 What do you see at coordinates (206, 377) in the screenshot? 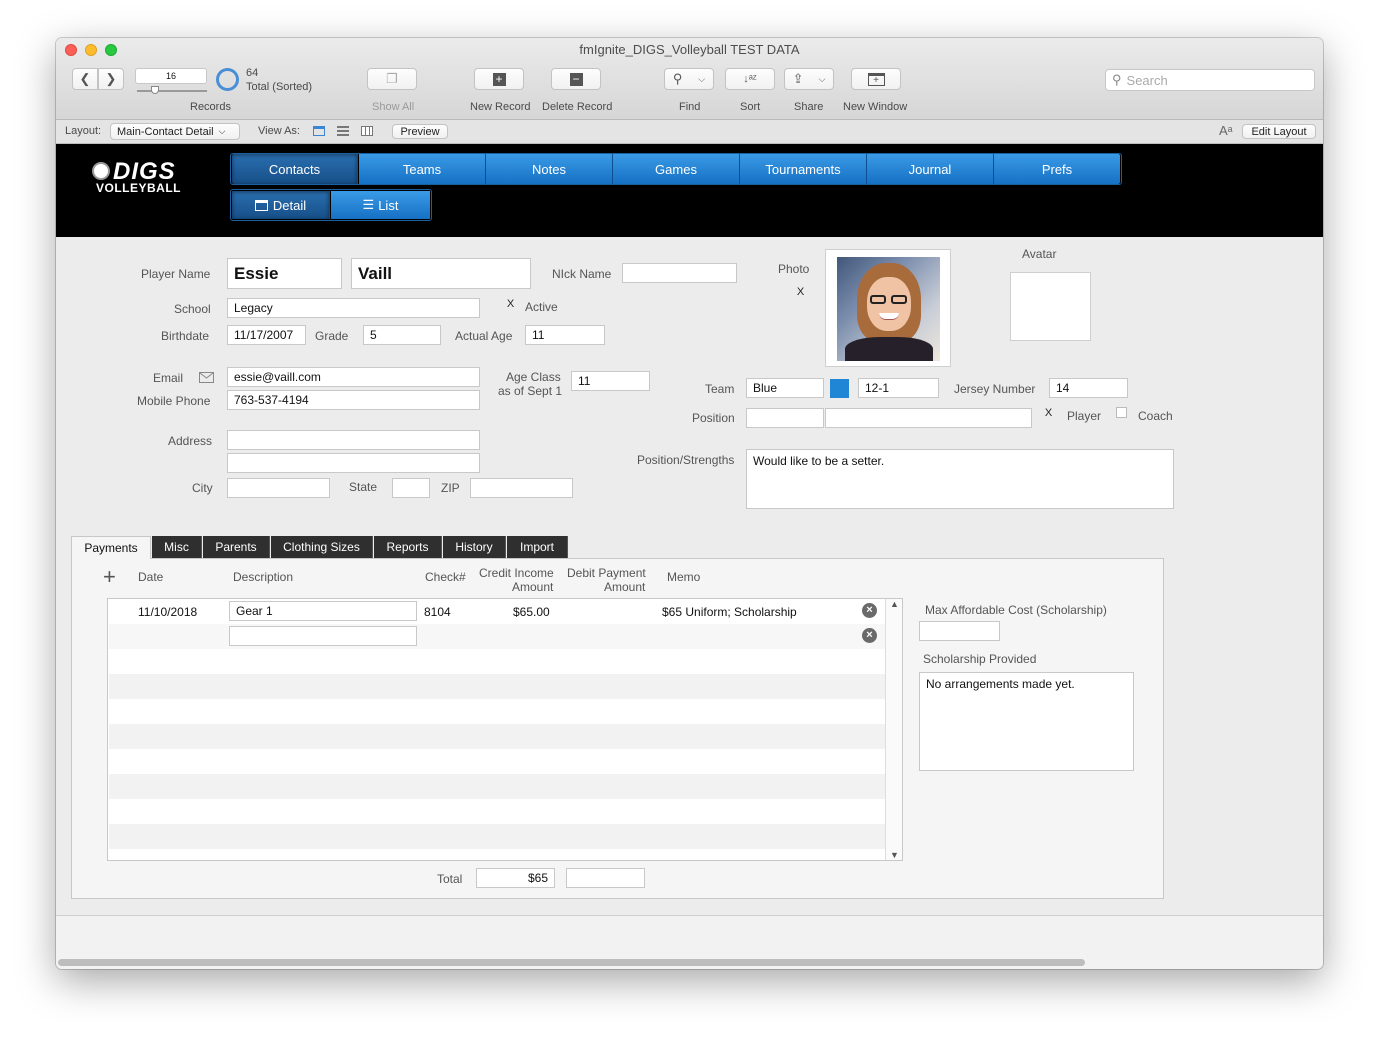
I see `envelope-icon` at bounding box center [206, 377].